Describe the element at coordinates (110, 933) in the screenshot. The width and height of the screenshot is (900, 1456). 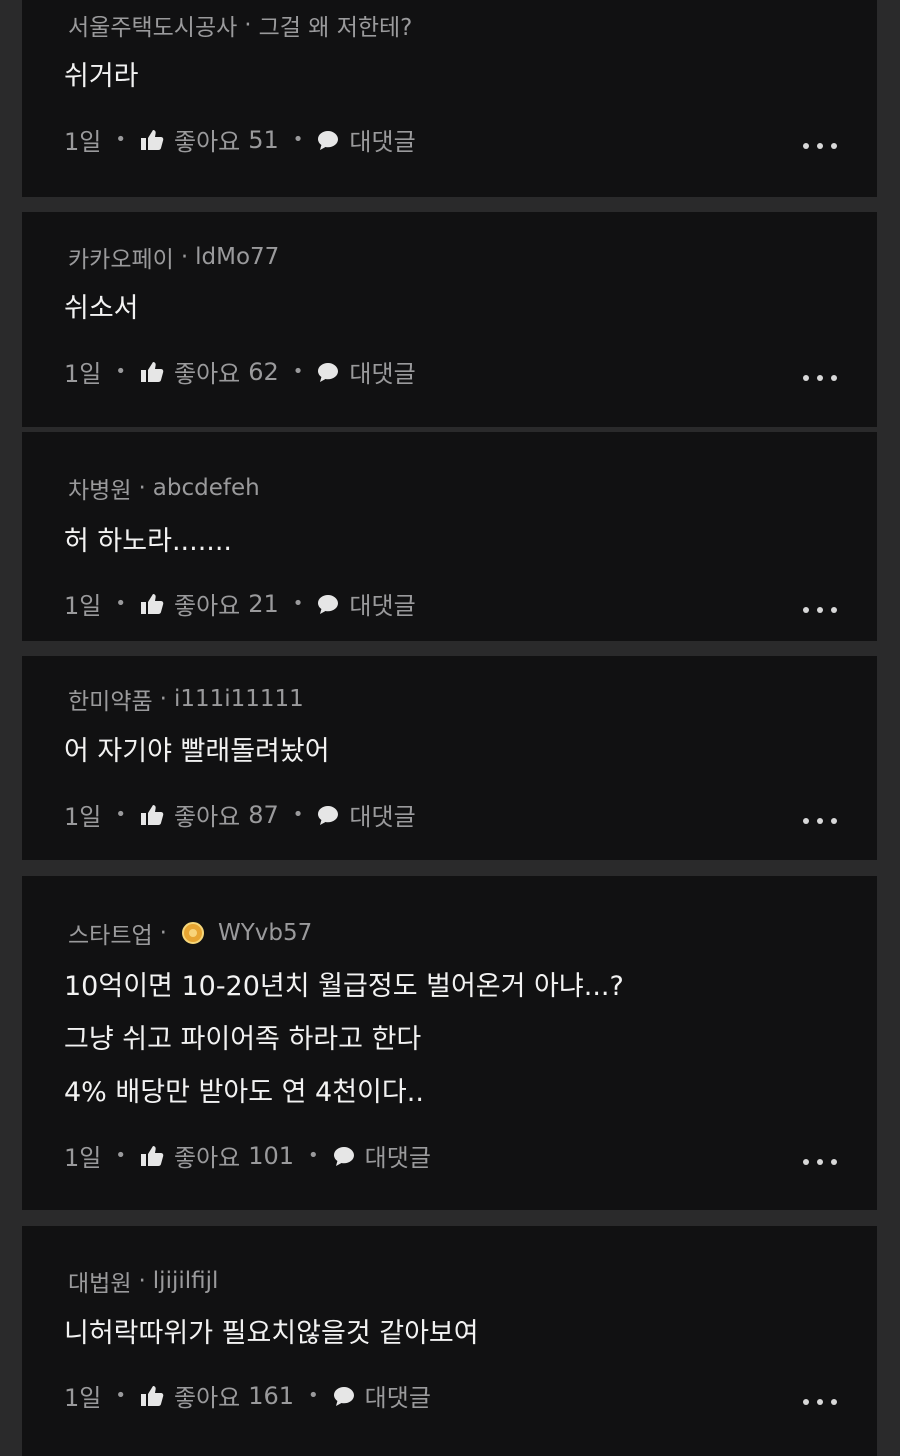
I see `company-name: 스타트업` at that location.